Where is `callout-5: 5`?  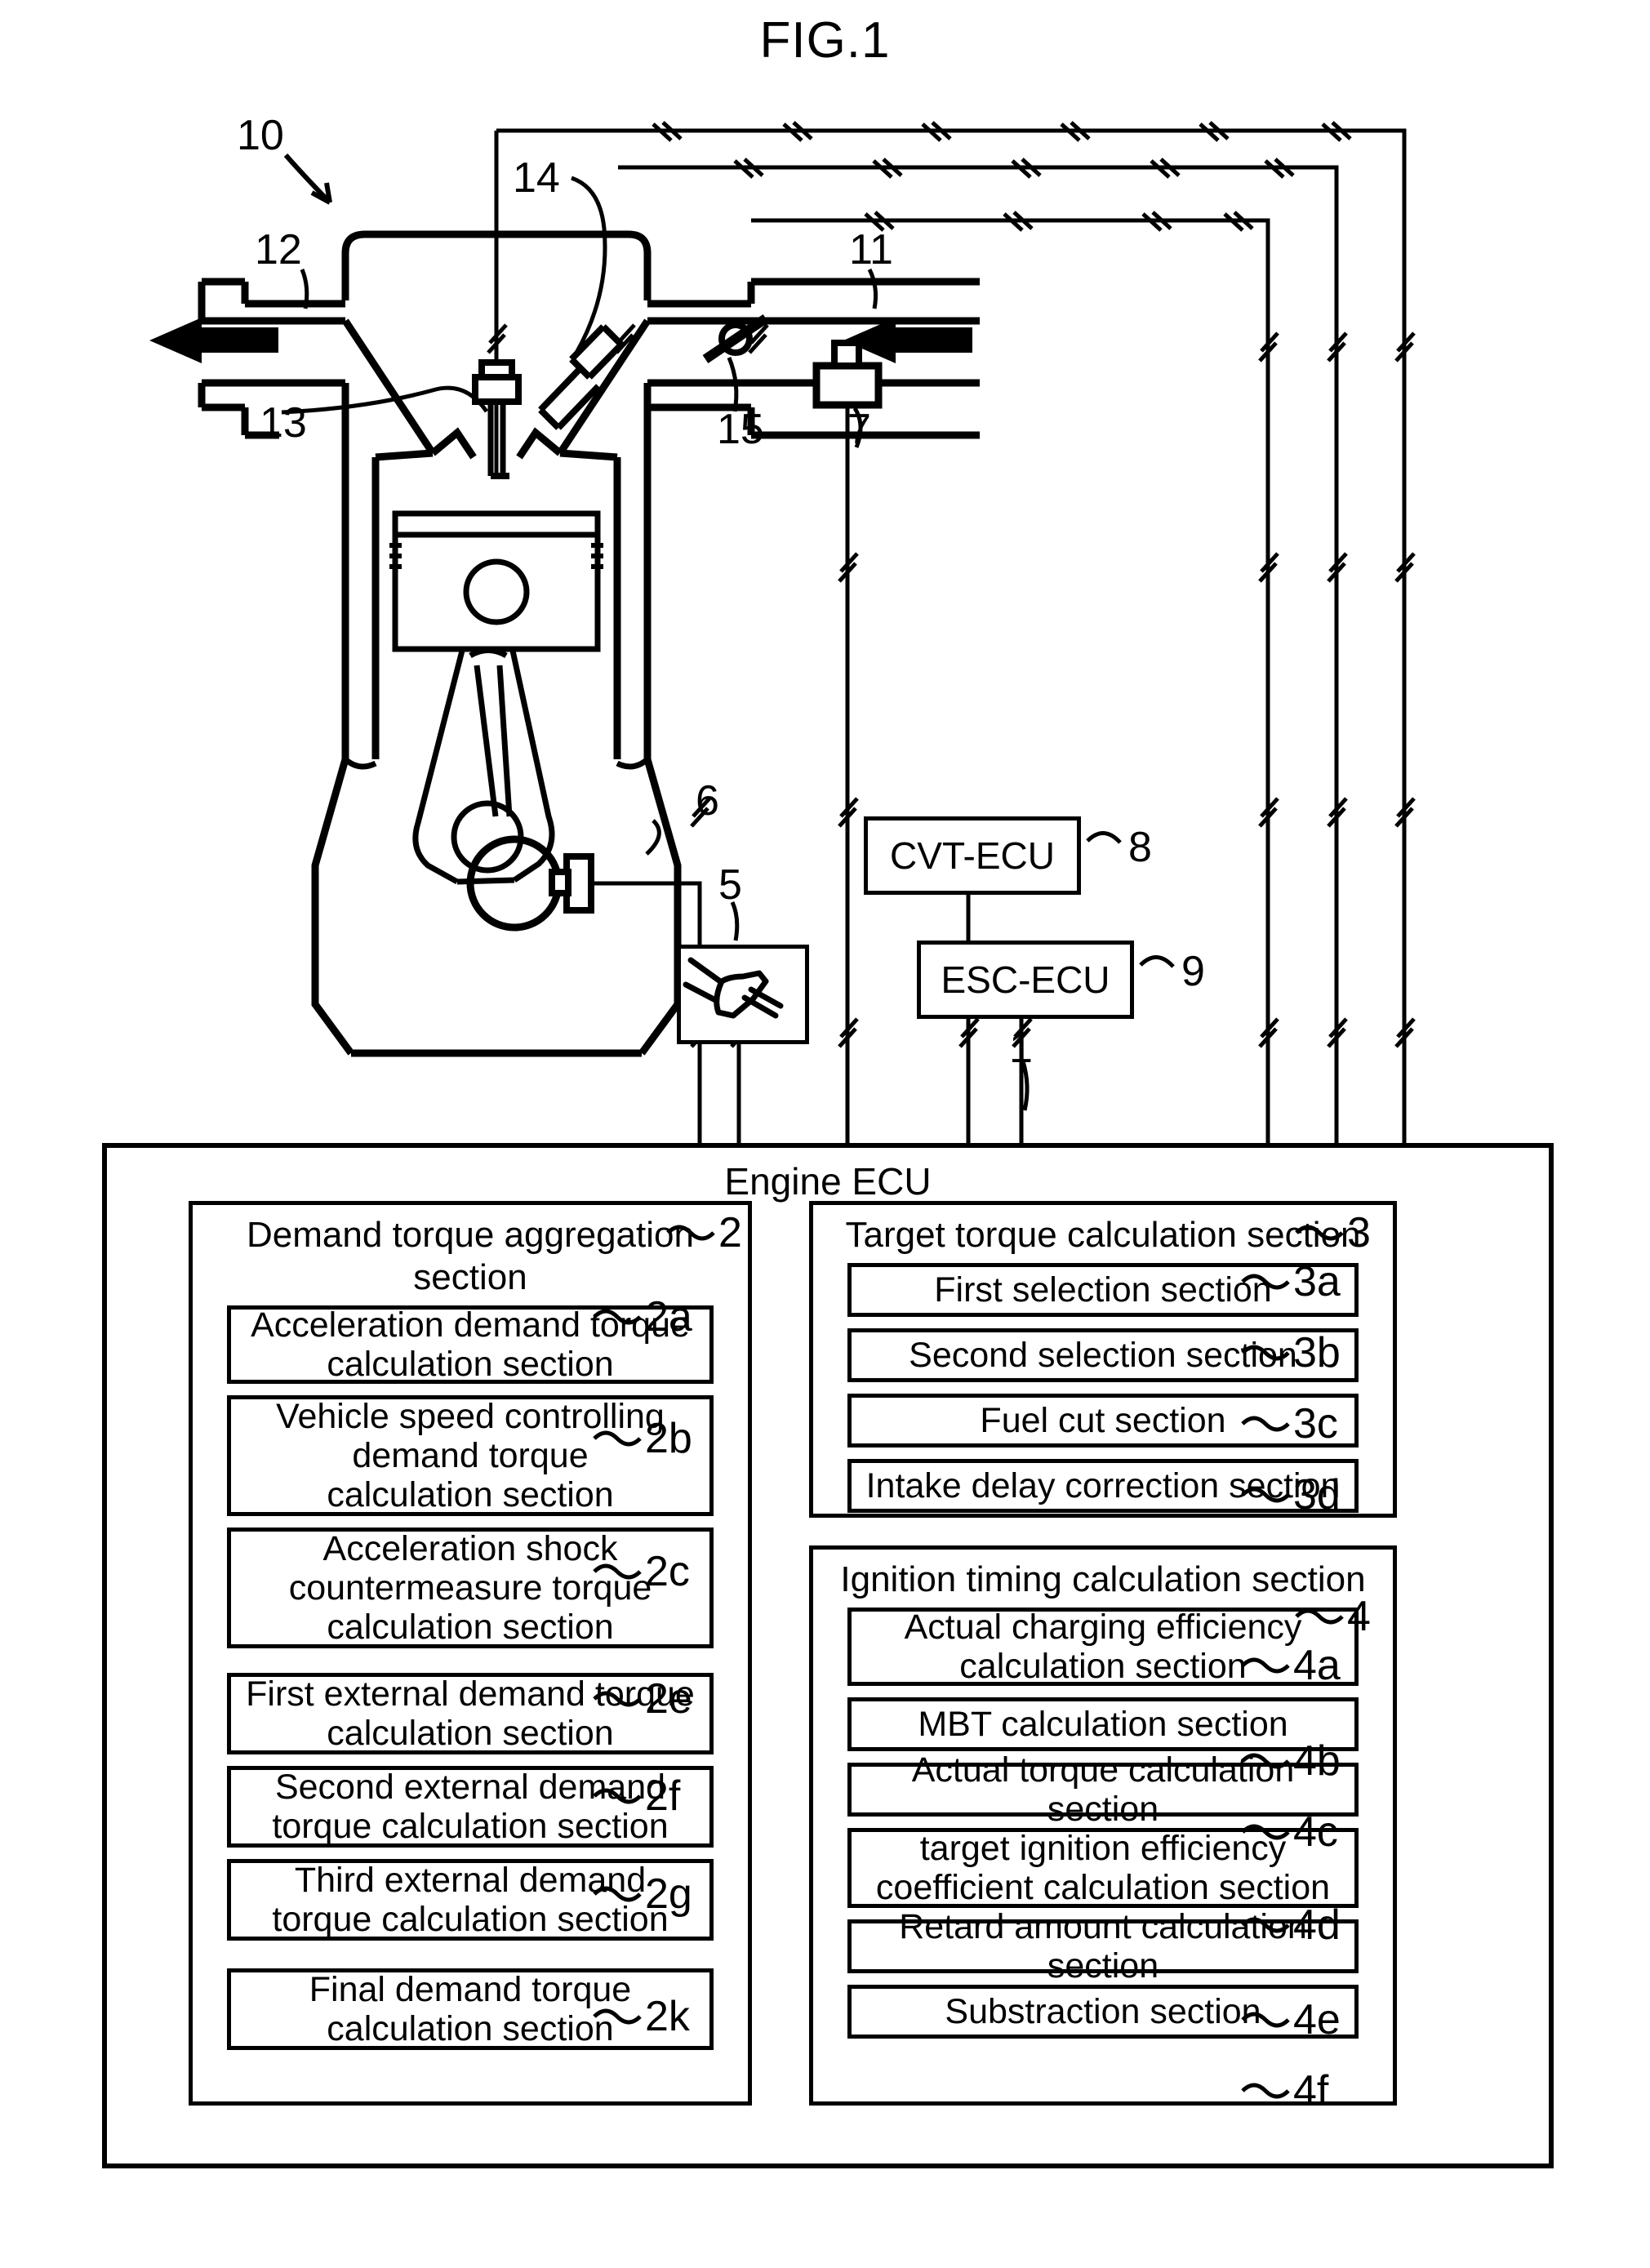
callout-5: 5 is located at coordinates (730, 885).